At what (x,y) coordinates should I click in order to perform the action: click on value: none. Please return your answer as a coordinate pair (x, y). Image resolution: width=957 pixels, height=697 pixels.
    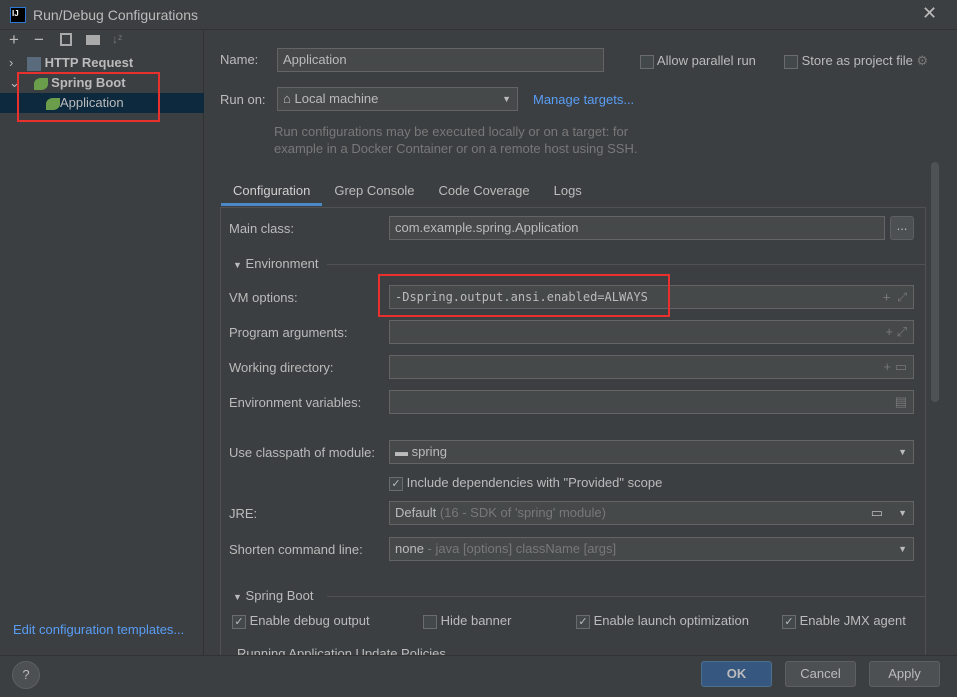
    Looking at the image, I should click on (409, 548).